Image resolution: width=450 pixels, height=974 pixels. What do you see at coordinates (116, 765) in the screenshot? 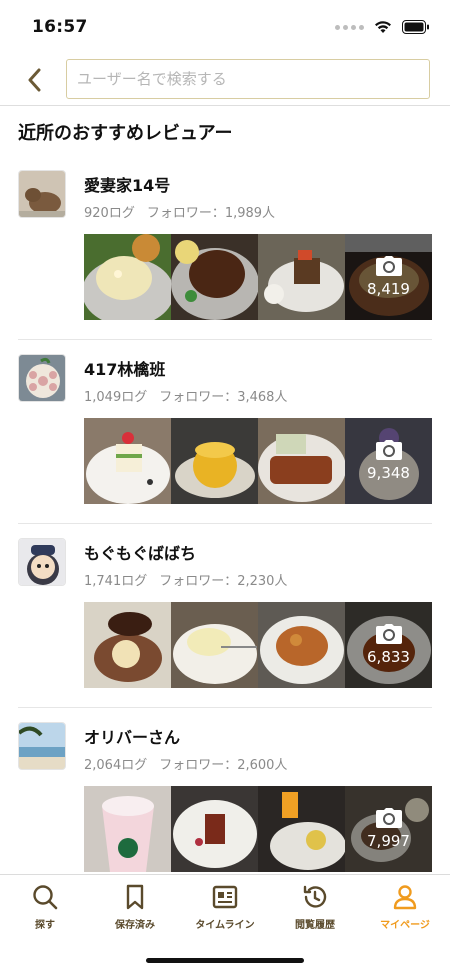
I see `log-count: 2,064ログ` at bounding box center [116, 765].